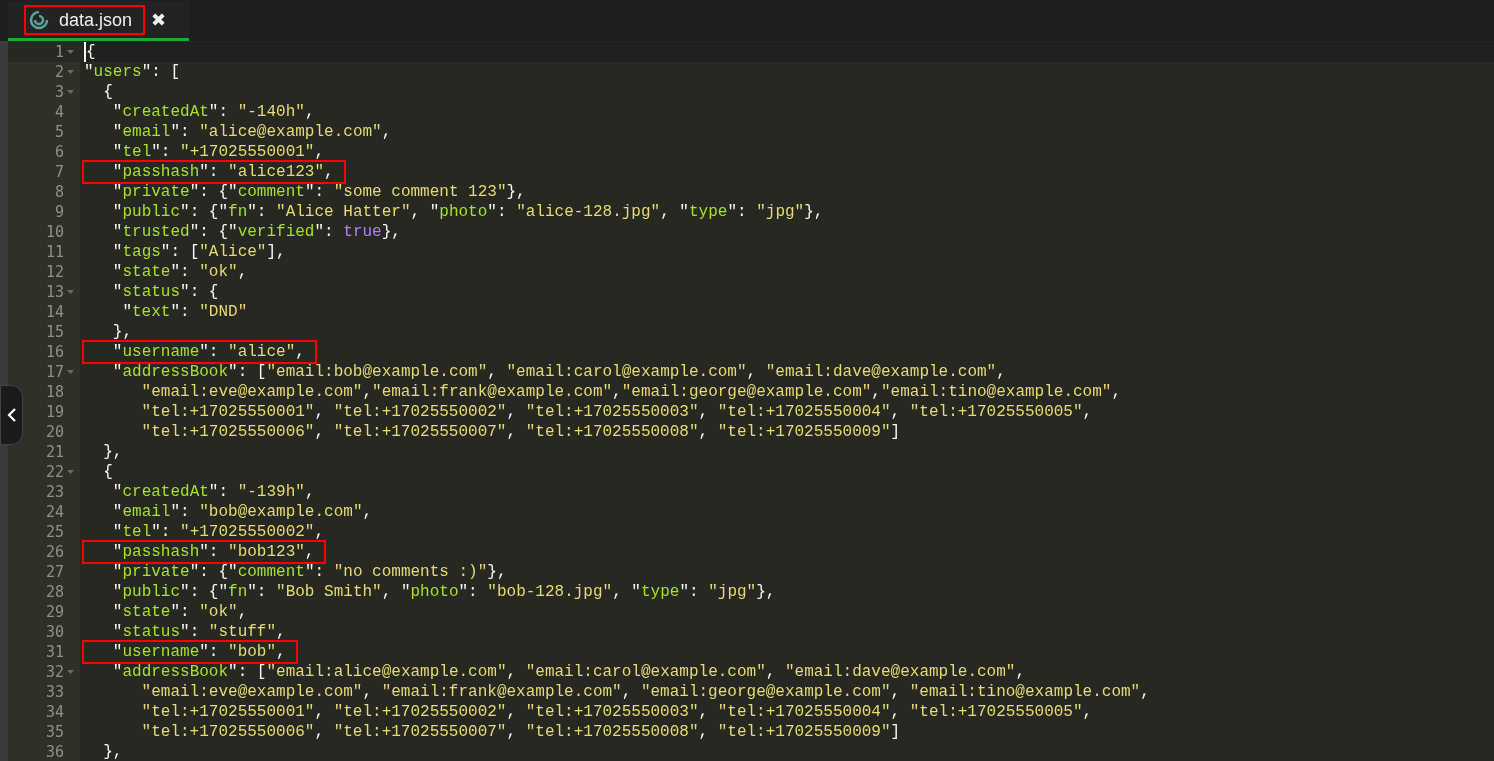  I want to click on file-tab: data.json ✖, so click(98, 21).